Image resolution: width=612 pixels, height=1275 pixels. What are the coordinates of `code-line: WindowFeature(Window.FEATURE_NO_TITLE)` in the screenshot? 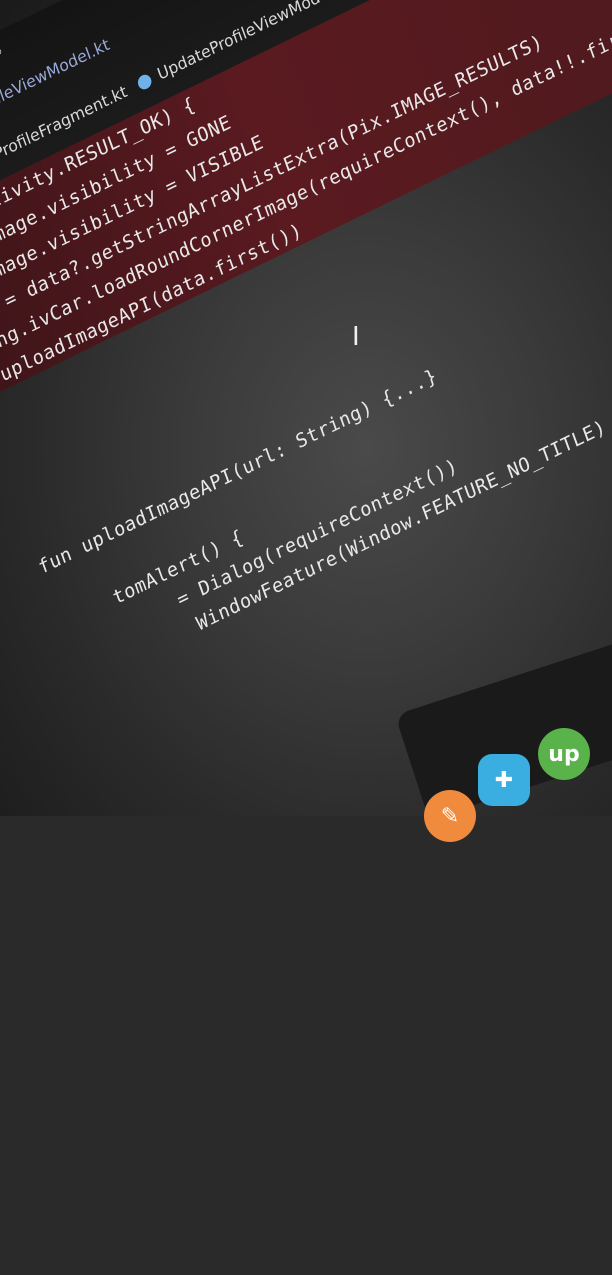 It's located at (401, 525).